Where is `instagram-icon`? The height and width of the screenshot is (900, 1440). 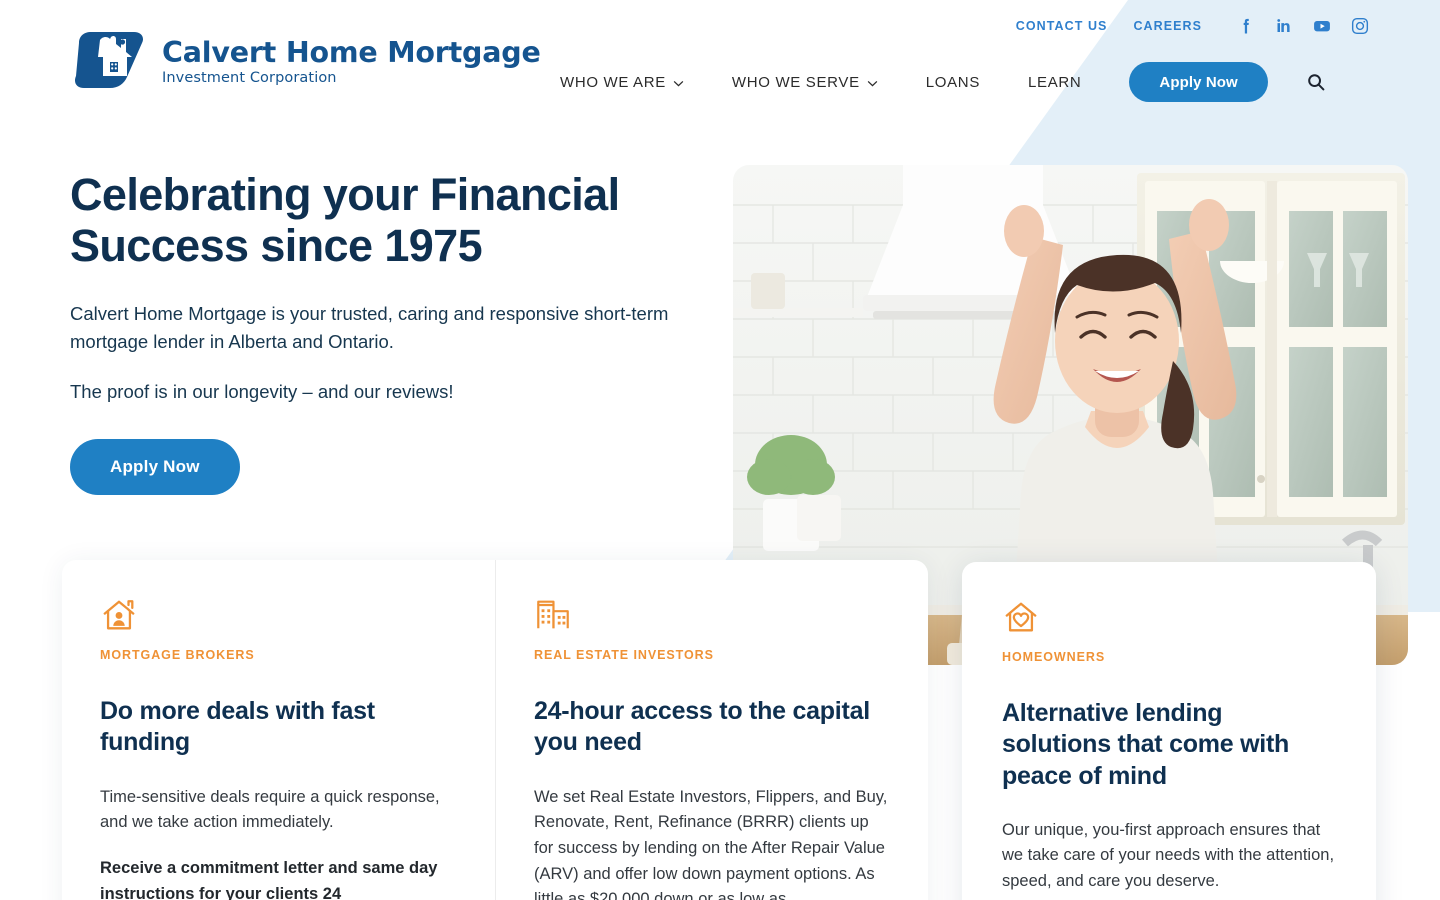 instagram-icon is located at coordinates (1360, 26).